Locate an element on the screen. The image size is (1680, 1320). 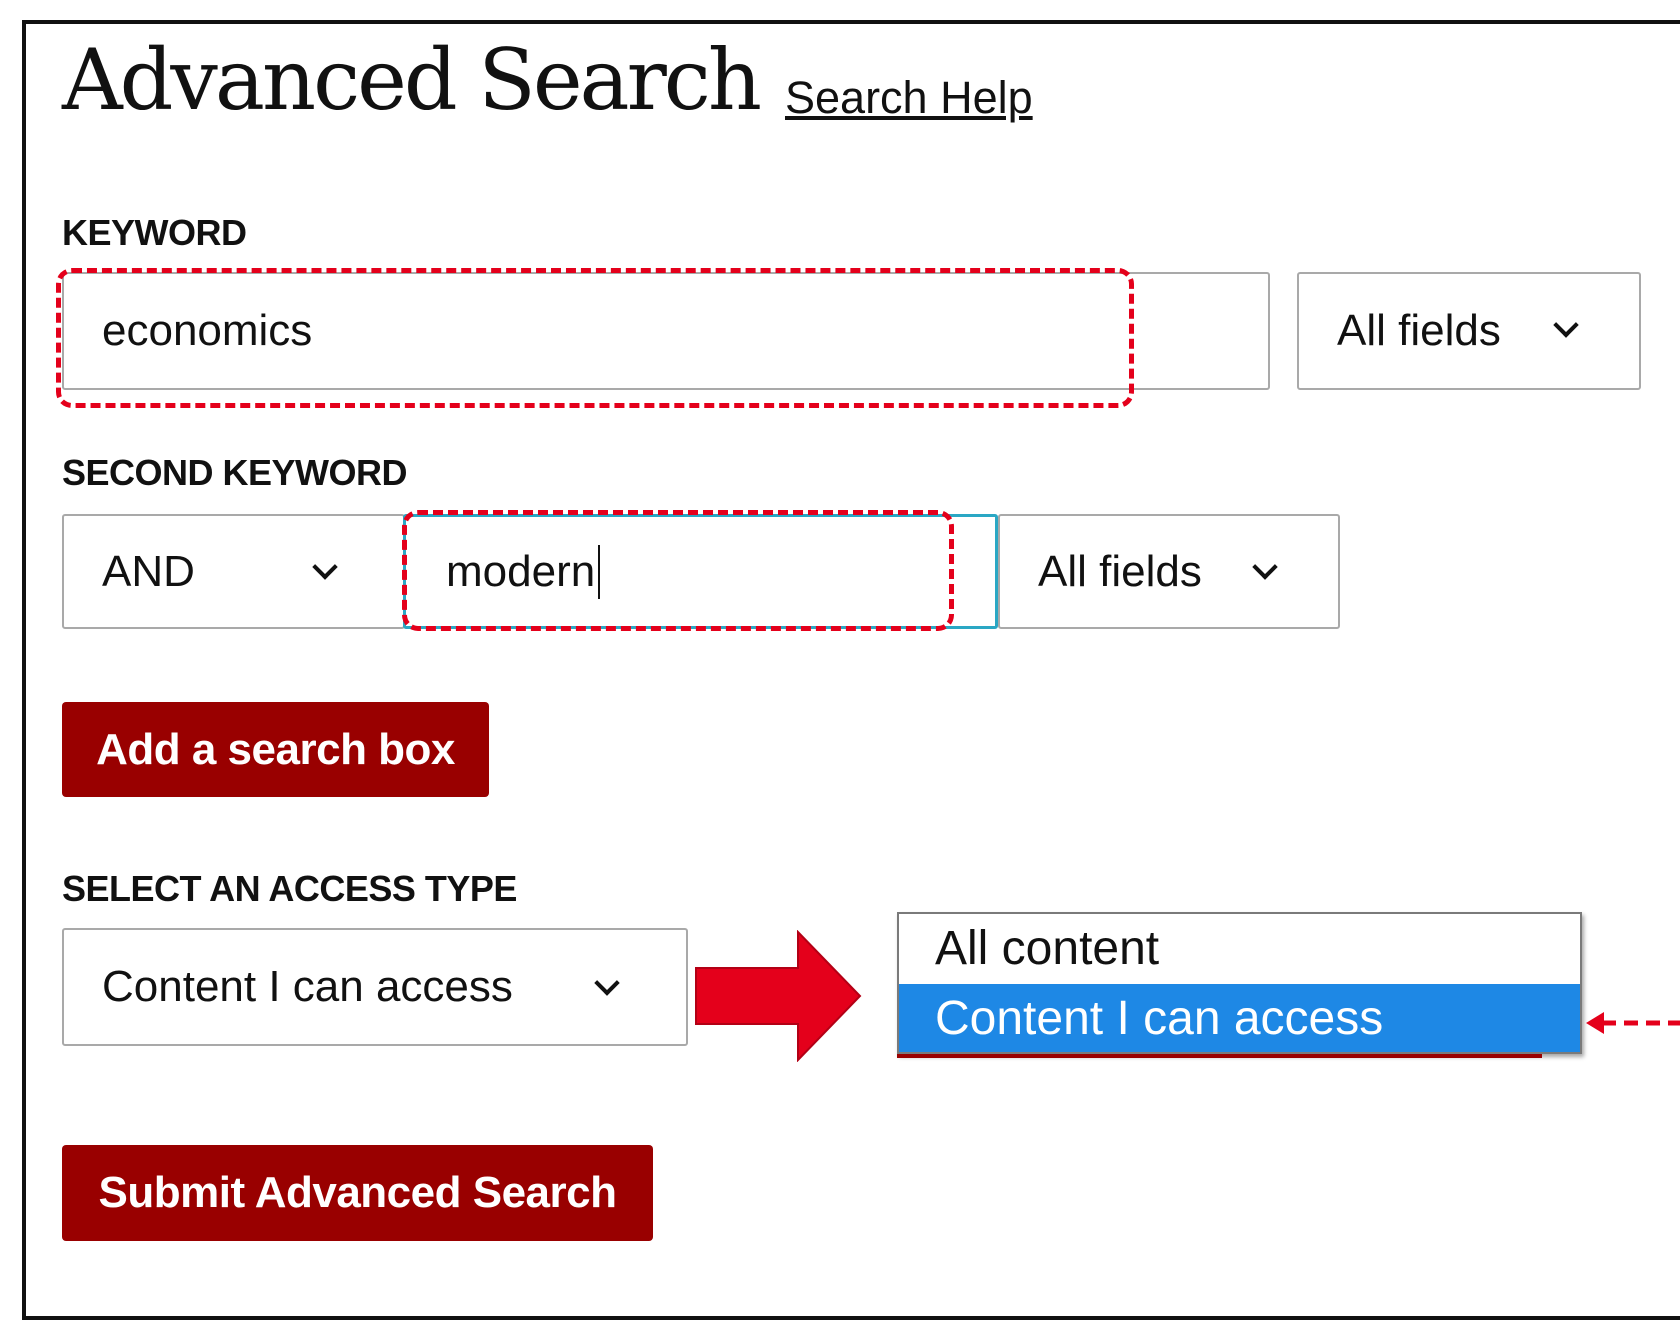
underlying-button-edge is located at coordinates (1219, 1056).